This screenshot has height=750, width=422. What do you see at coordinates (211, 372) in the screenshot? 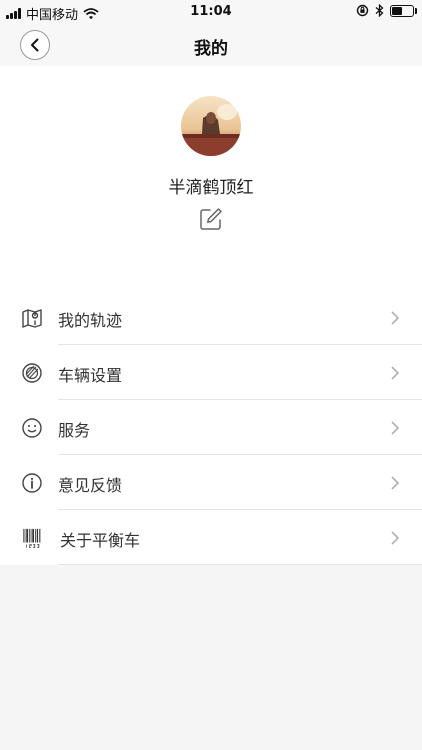
I see `menu-item-vehicle-settings: 车辆设置` at bounding box center [211, 372].